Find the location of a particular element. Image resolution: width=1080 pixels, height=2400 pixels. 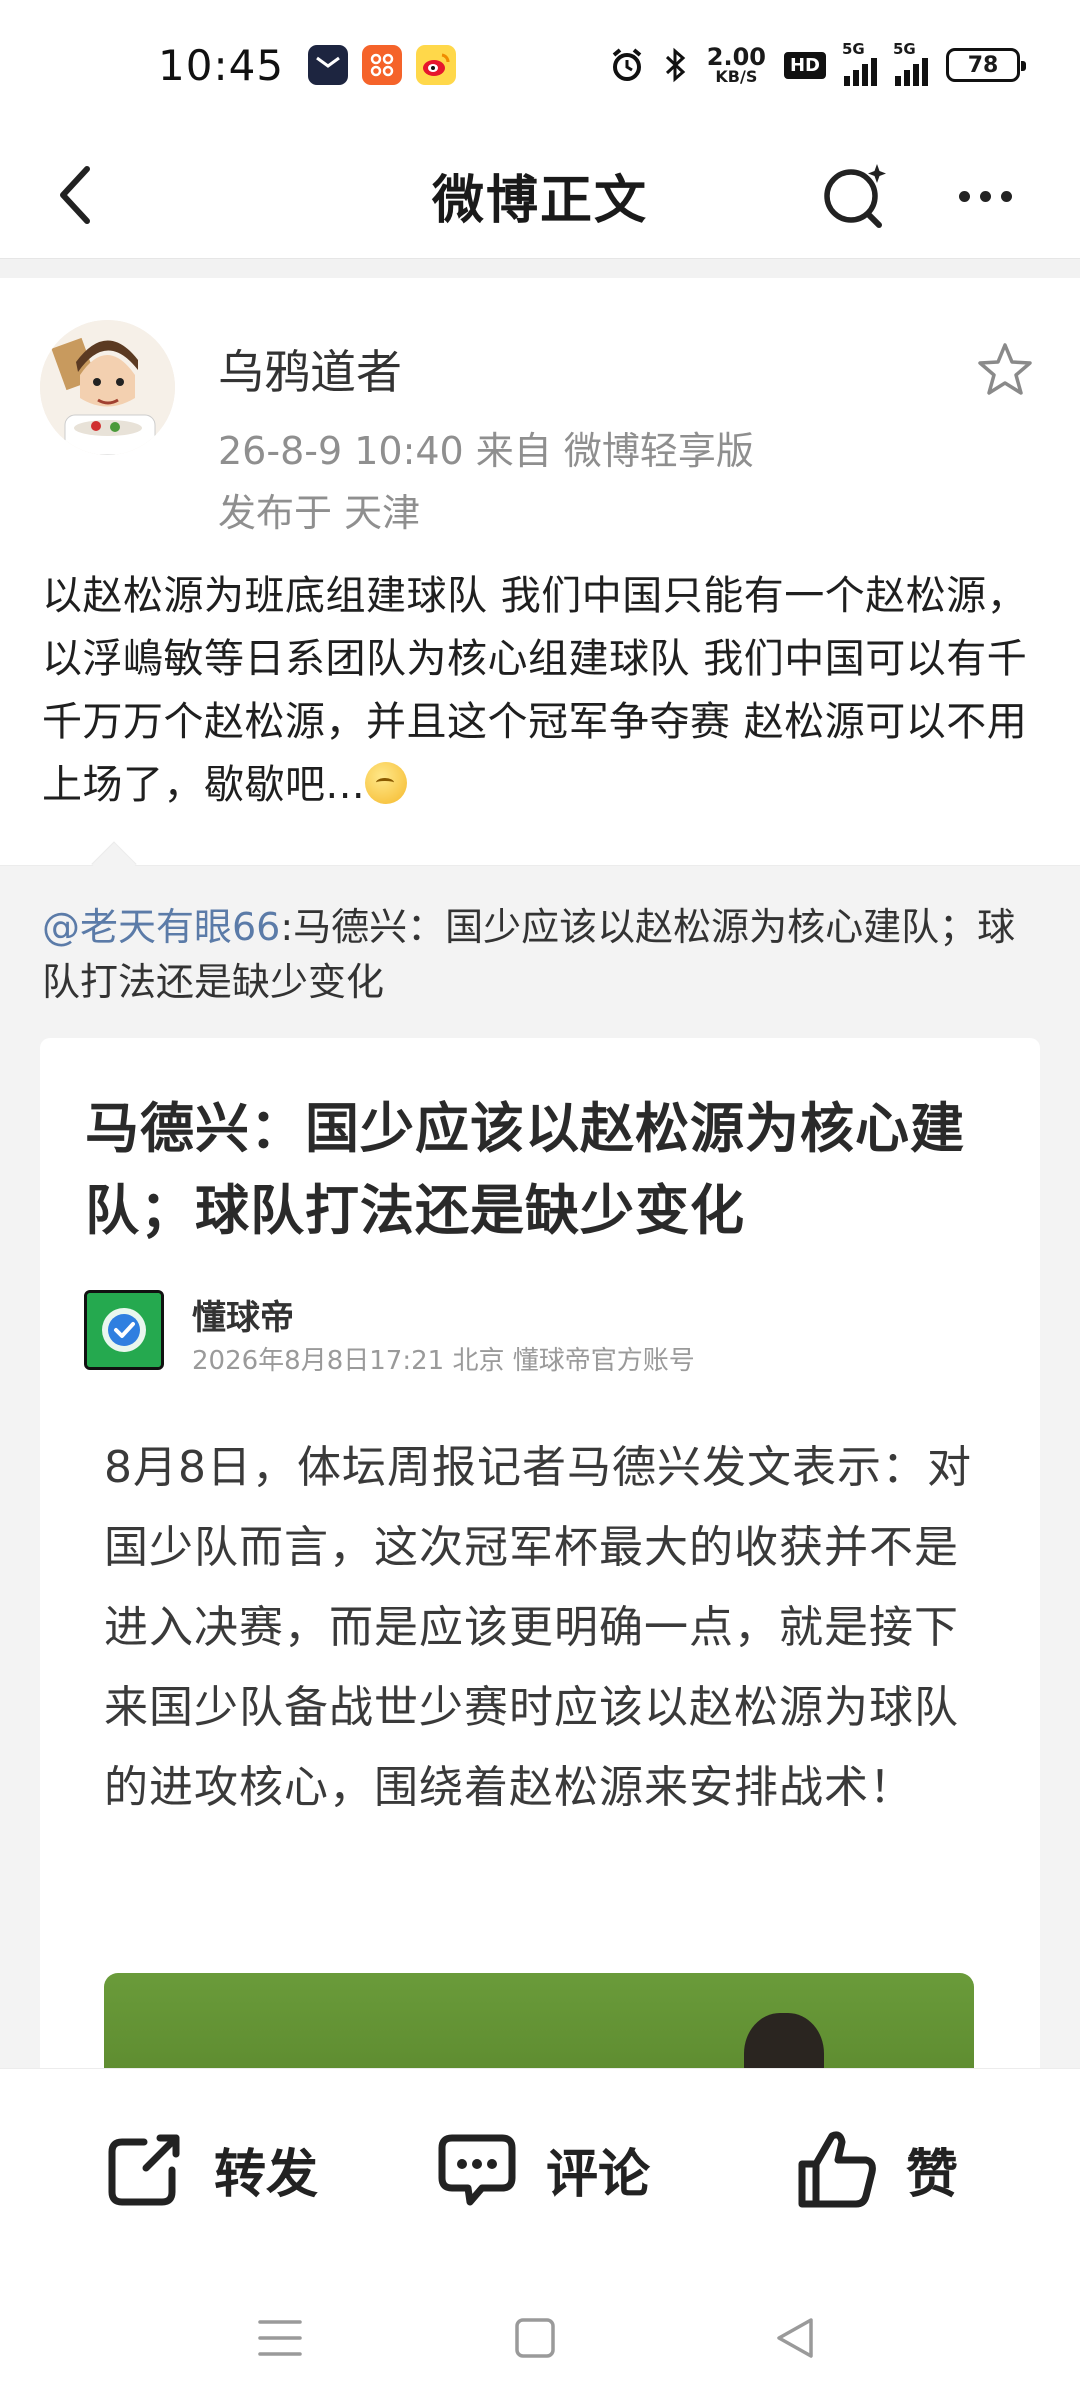

post-meta: 26-8-9 10:40 来自 微博轻享版 is located at coordinates (486, 451).